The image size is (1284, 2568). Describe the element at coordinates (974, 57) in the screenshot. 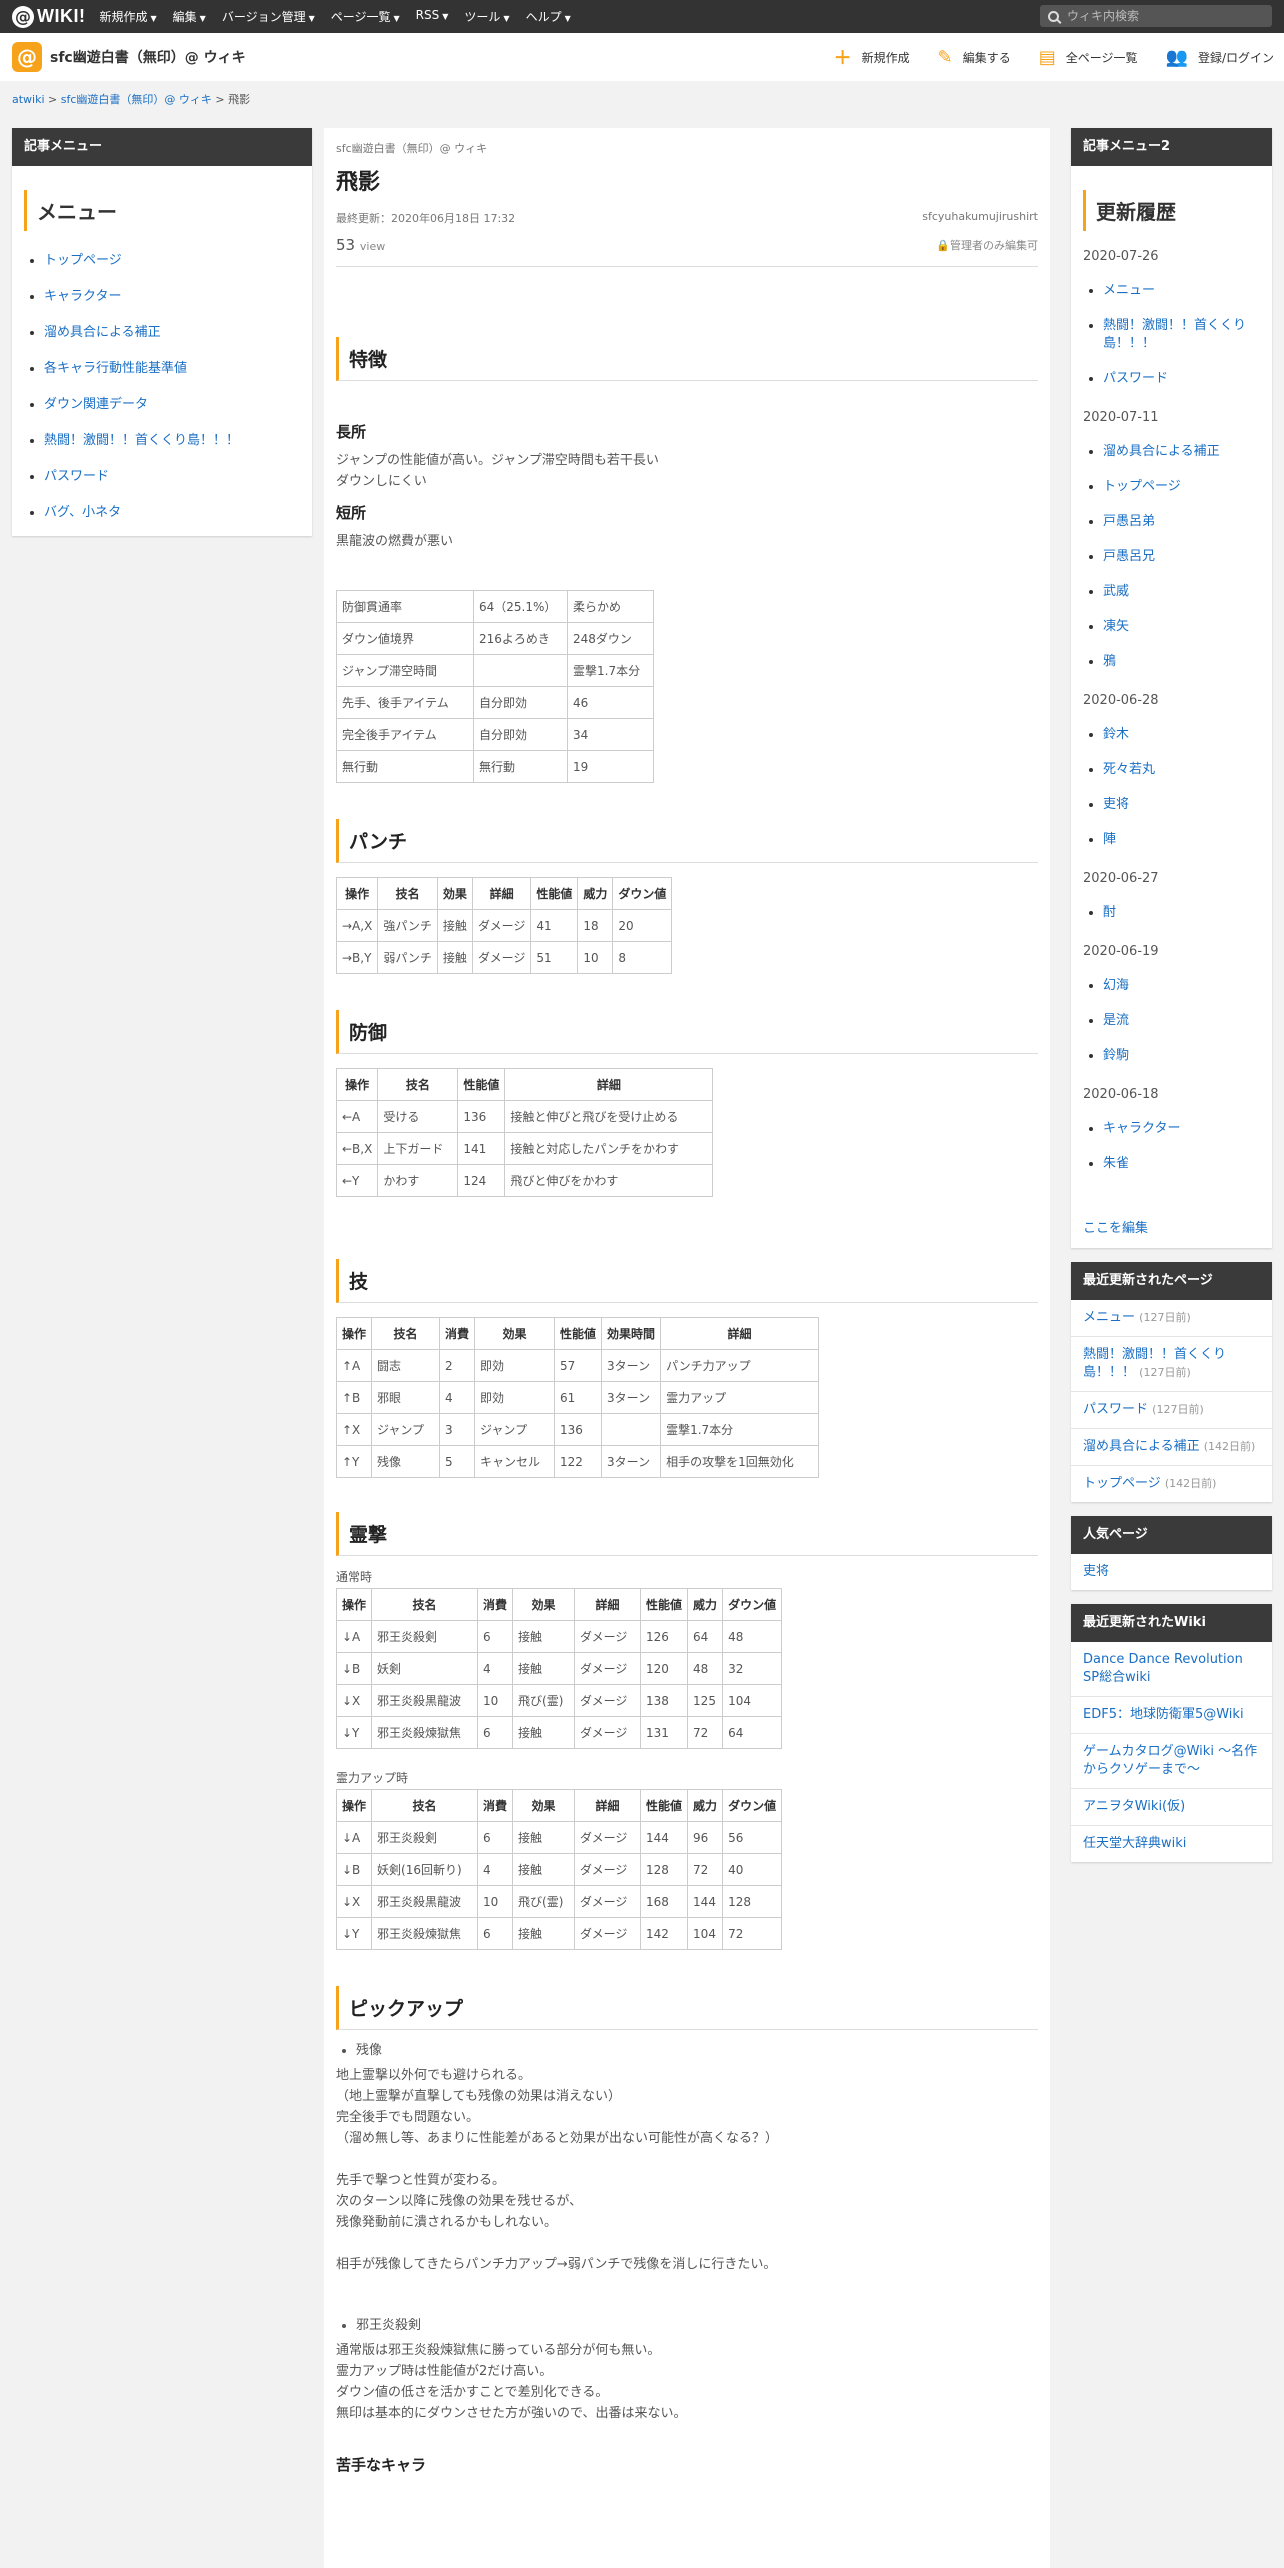

I see `edit-page-button: ✎ 編集する` at that location.